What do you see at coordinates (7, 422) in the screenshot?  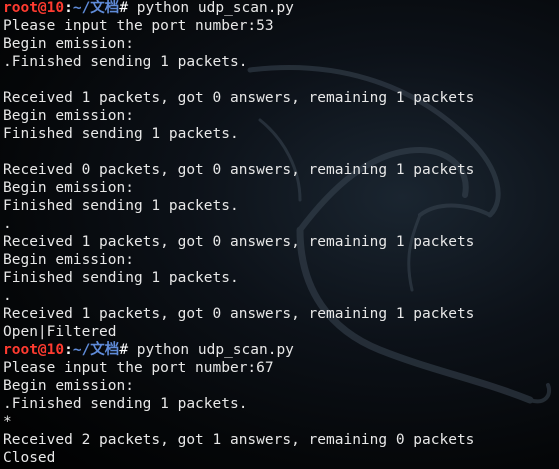 I see `output-line: *` at bounding box center [7, 422].